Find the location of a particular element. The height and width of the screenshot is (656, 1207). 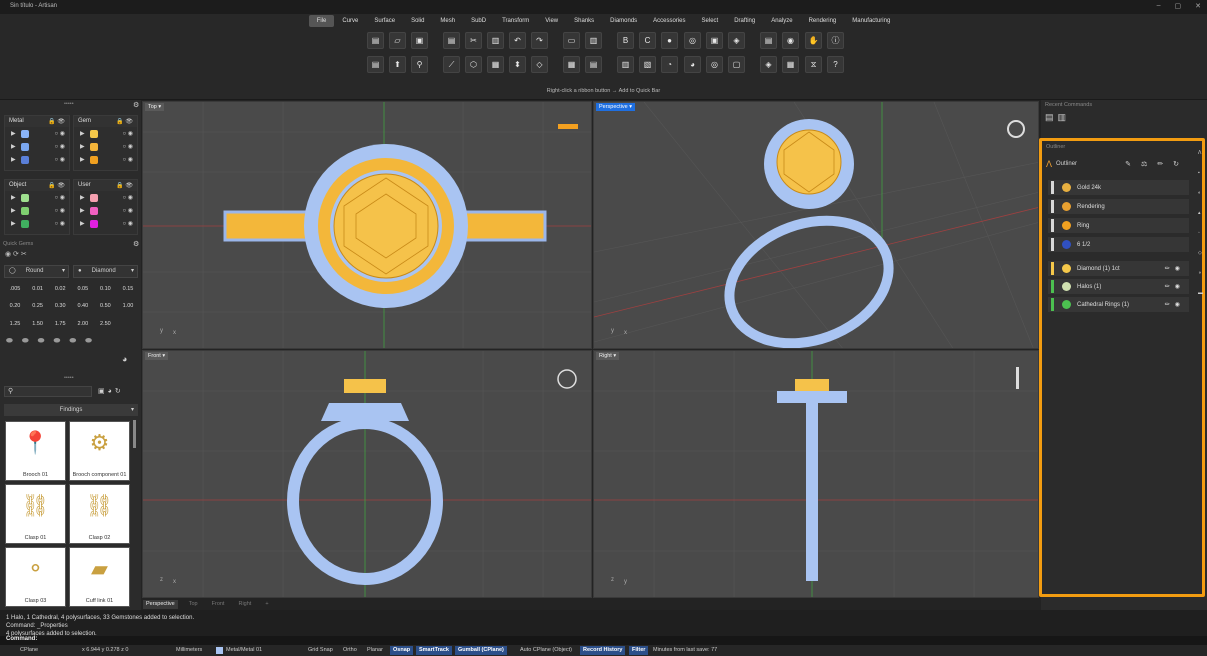

gem-size-button: .005 is located at coordinates (15, 289).